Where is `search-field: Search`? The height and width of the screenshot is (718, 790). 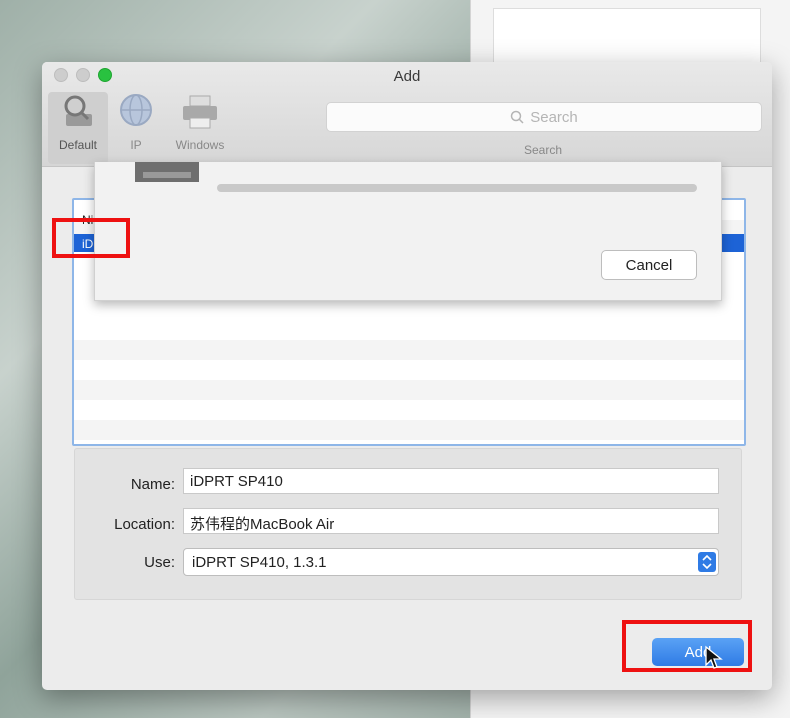
search-field: Search is located at coordinates (544, 117).